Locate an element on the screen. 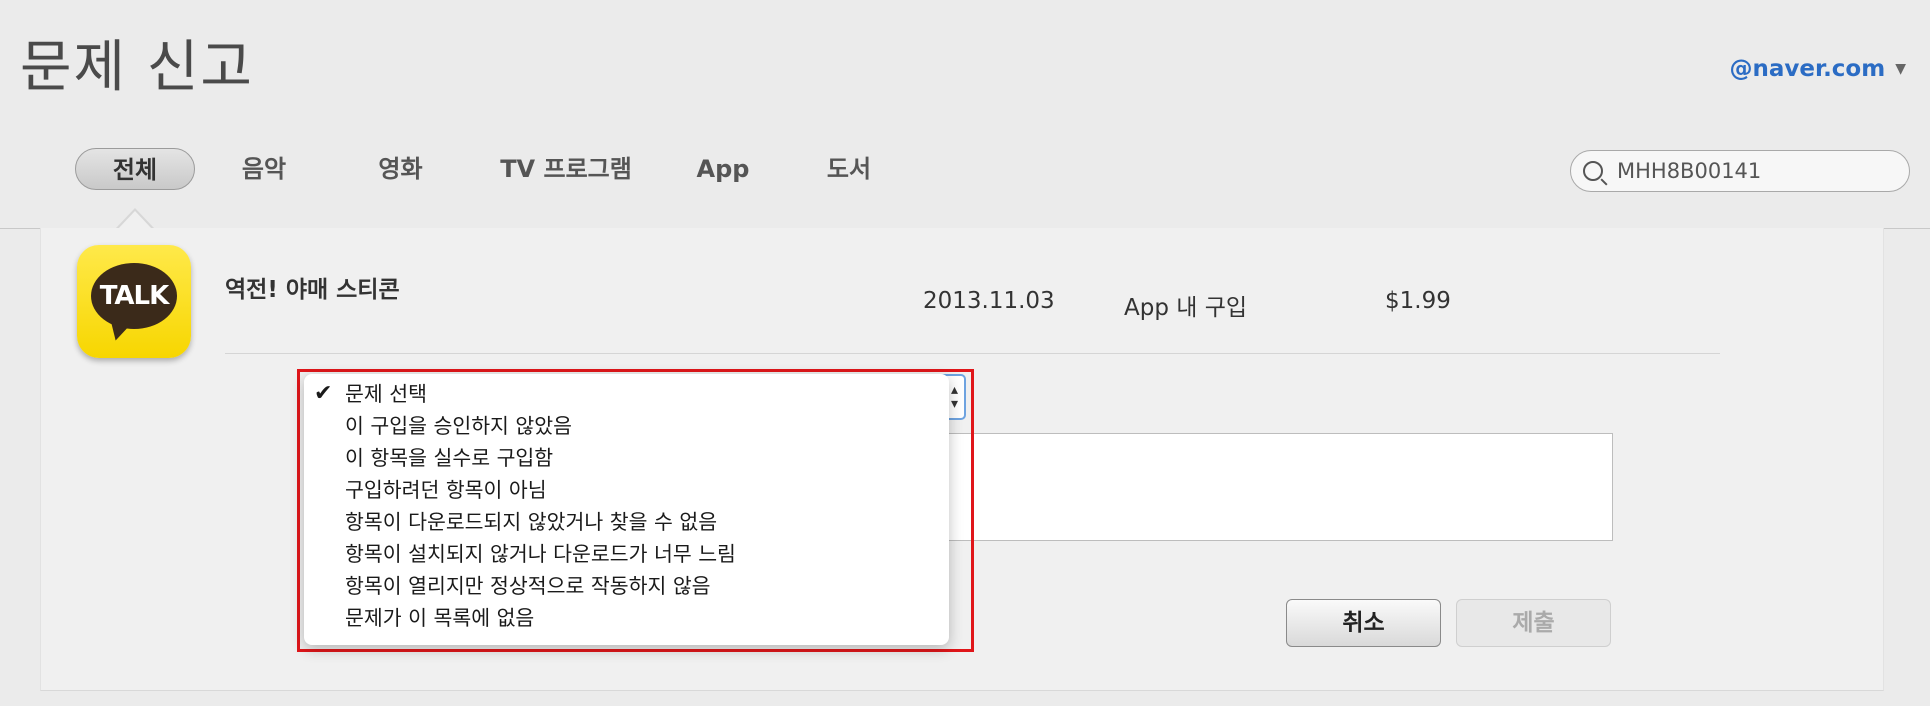  comment-textarea is located at coordinates (1271, 487).